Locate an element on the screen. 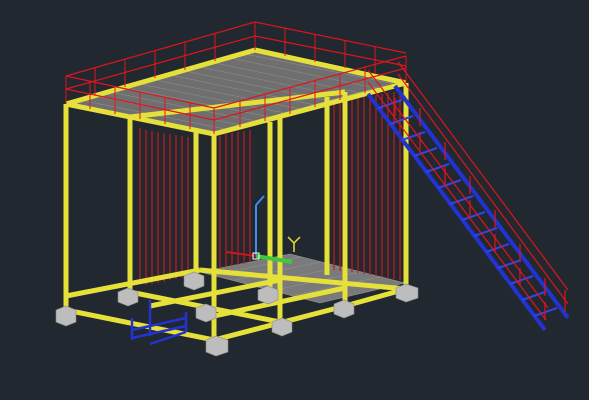 The width and height of the screenshot is (589, 400). ucs-icon is located at coordinates (263, 229).